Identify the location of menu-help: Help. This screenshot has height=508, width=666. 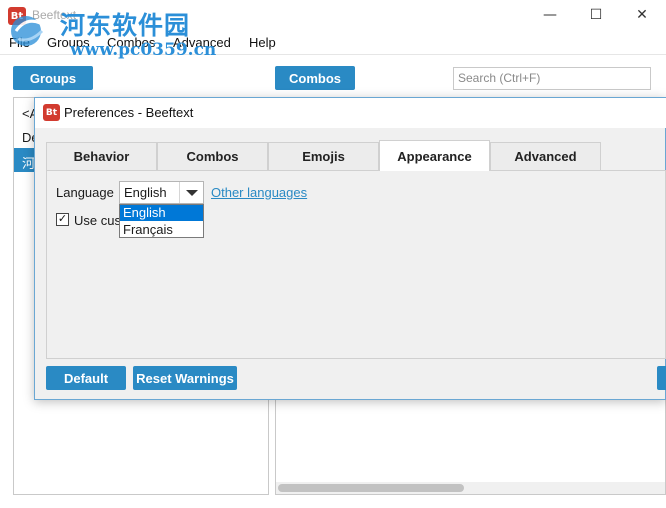
(262, 42).